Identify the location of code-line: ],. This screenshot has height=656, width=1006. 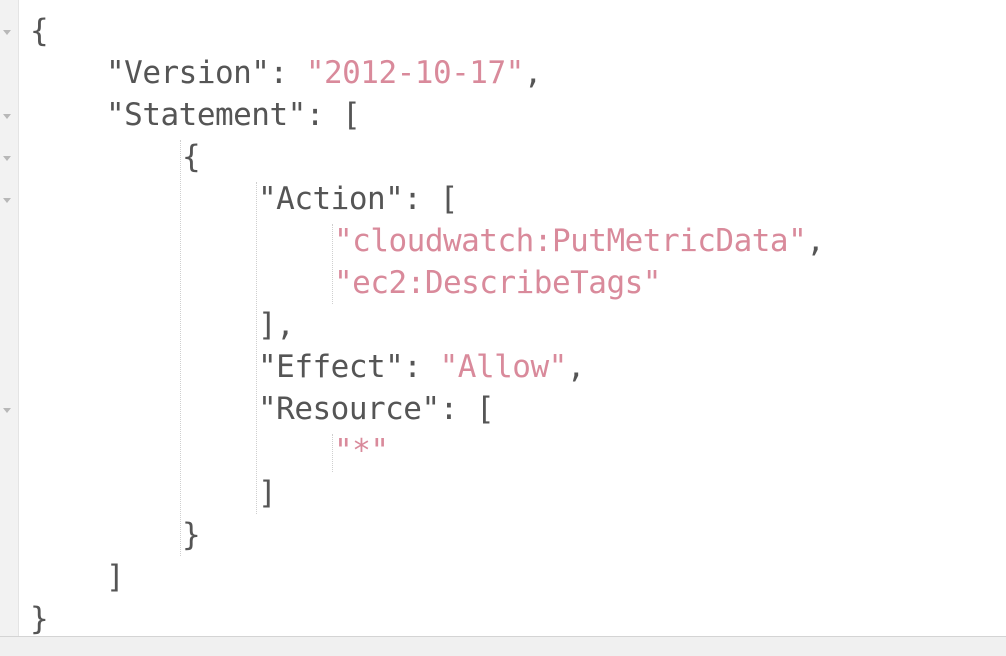
(276, 325).